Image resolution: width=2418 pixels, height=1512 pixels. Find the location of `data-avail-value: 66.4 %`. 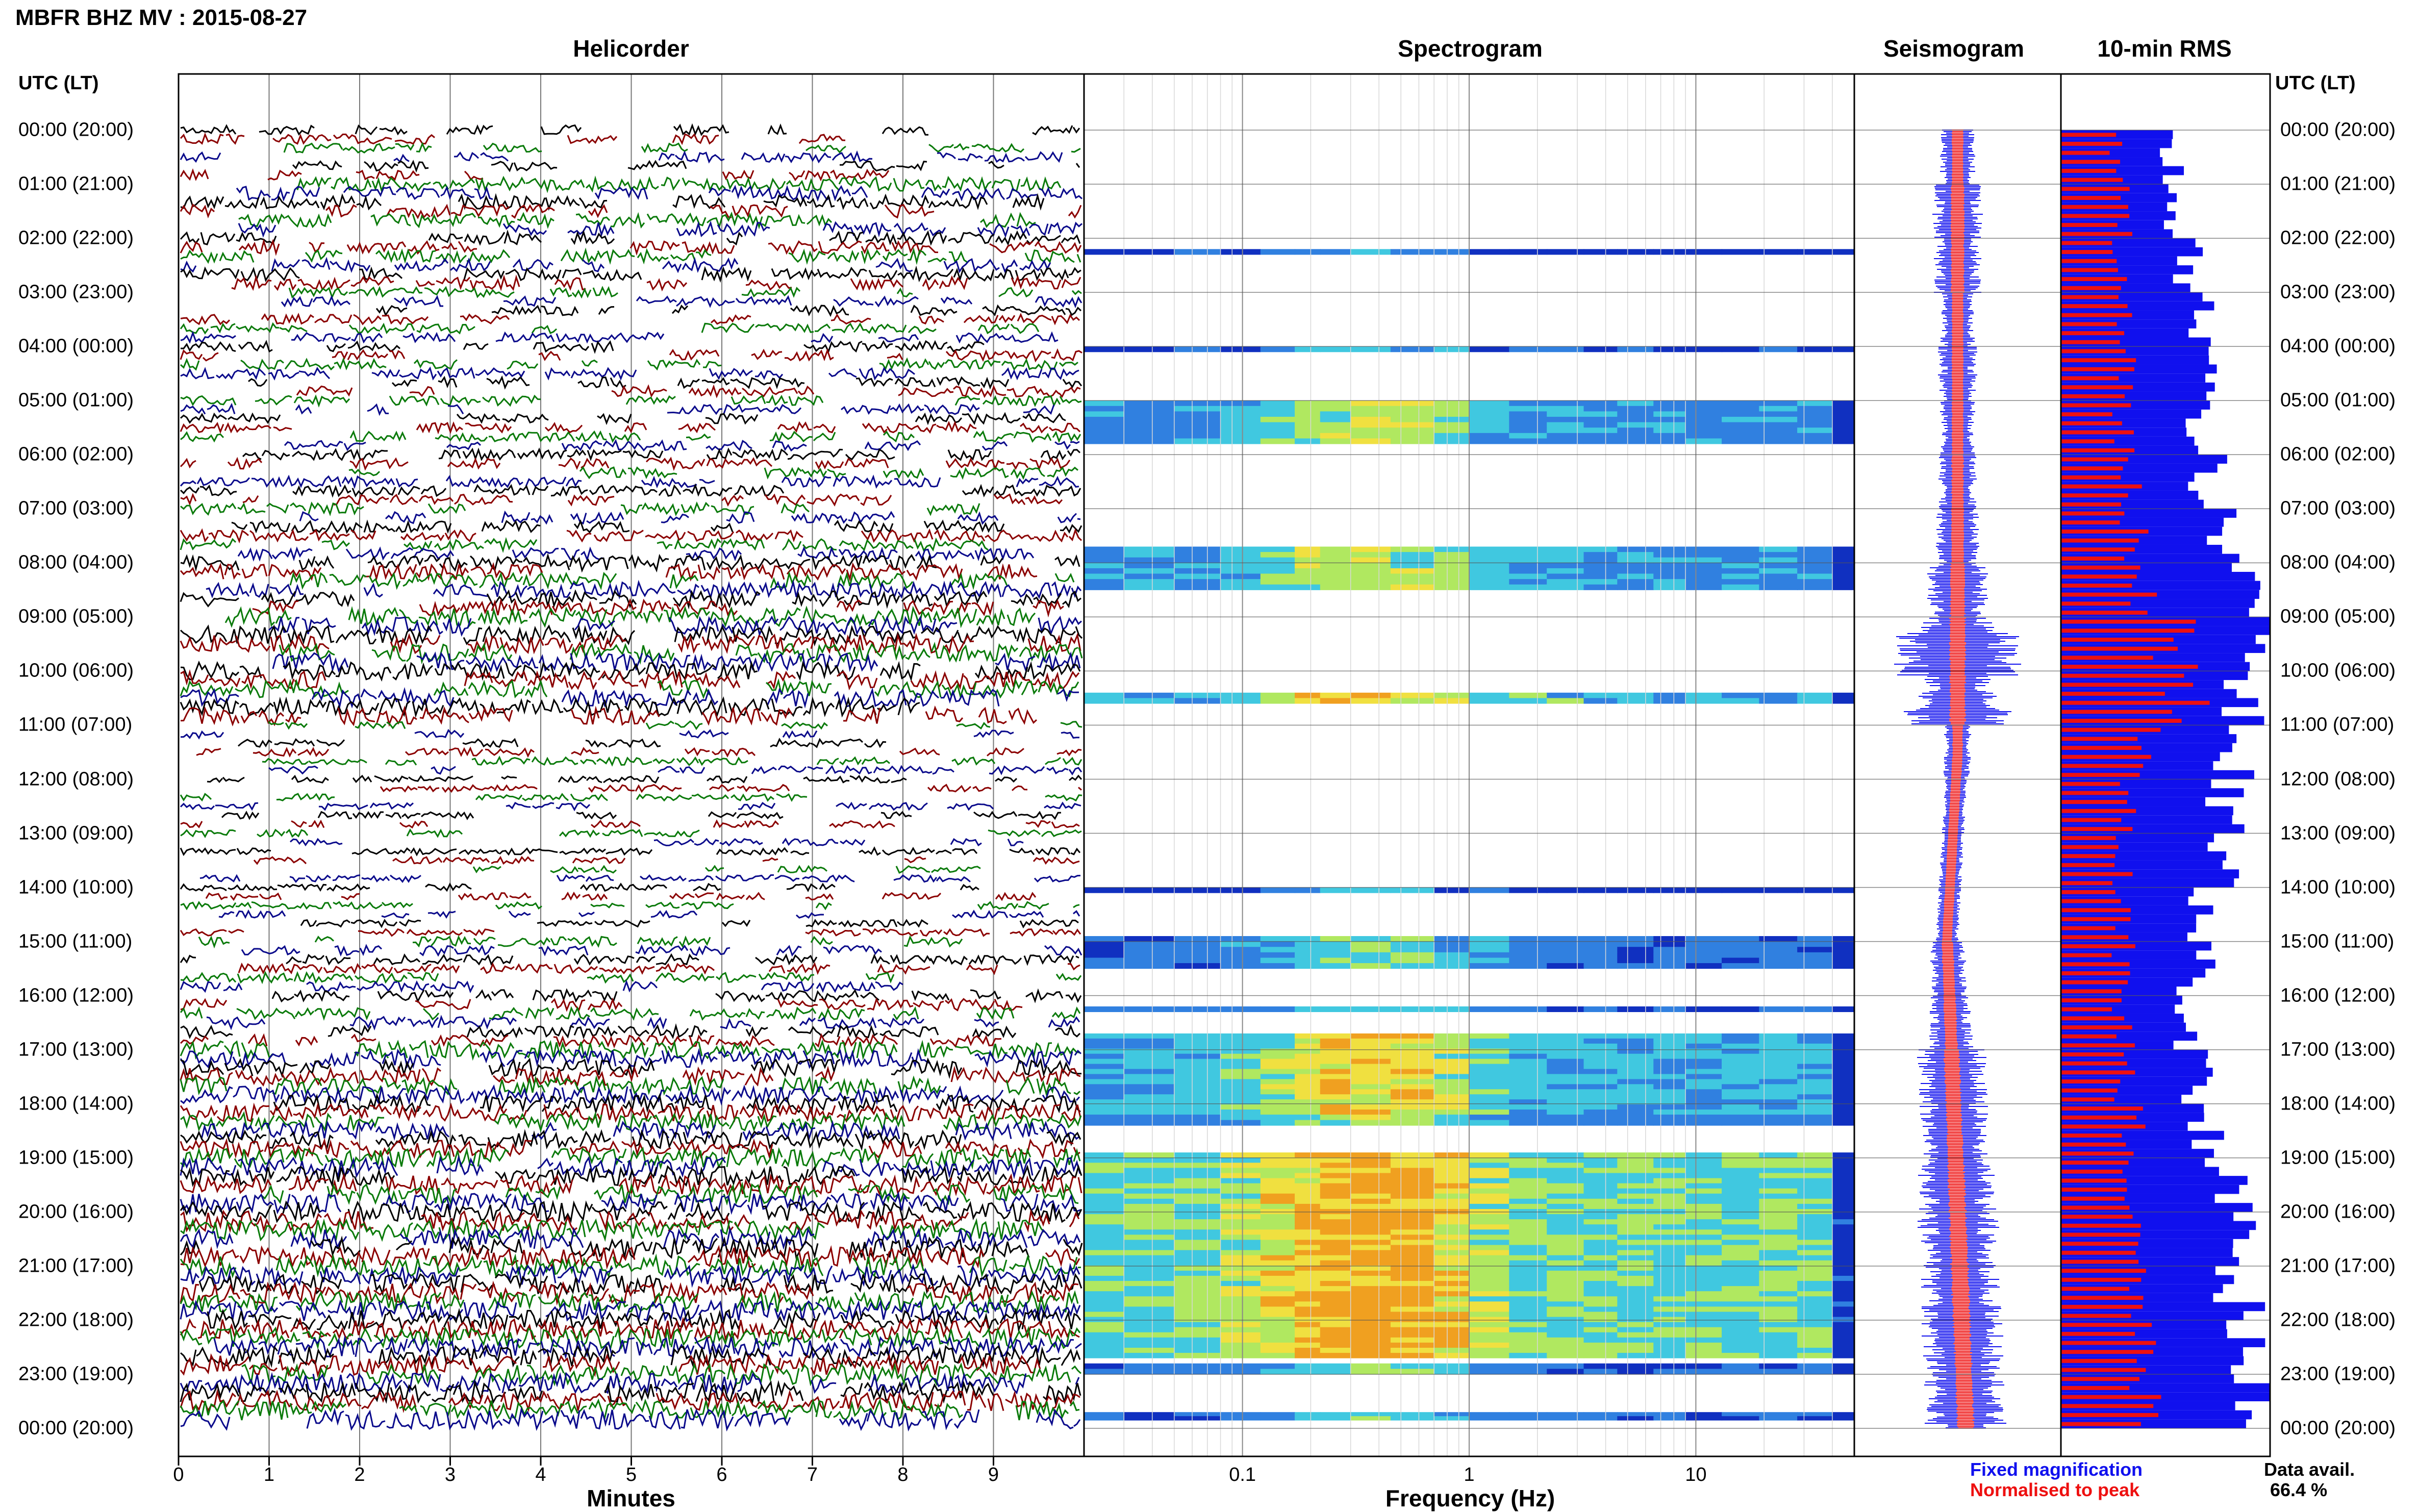

data-avail-value: 66.4 % is located at coordinates (2299, 1489).